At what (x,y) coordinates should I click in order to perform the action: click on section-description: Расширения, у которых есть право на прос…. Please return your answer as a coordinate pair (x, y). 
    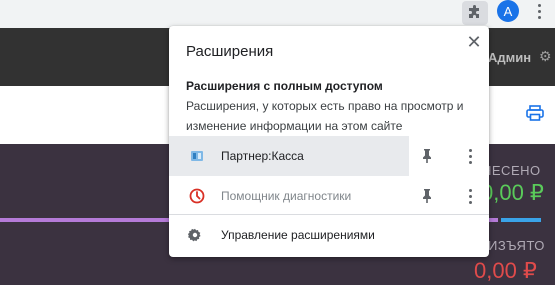
    Looking at the image, I should click on (325, 116).